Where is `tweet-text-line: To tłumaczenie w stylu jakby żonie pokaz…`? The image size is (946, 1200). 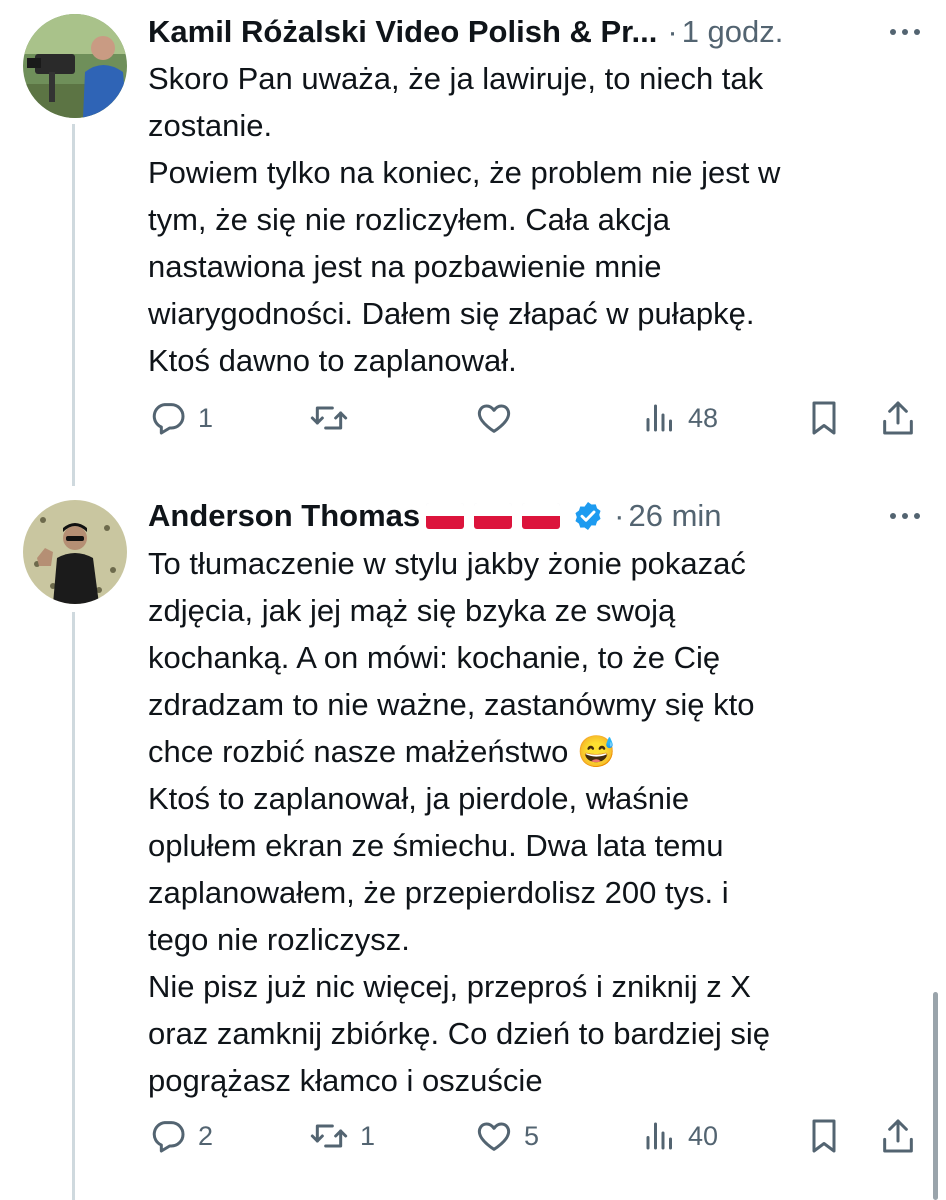 tweet-text-line: To tłumaczenie w stylu jakby żonie pokaz… is located at coordinates (447, 563).